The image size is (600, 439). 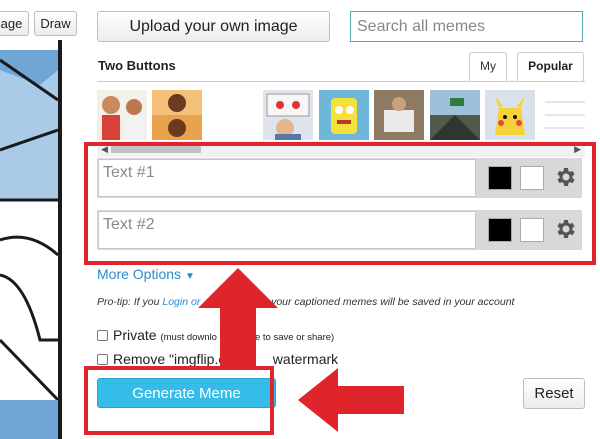 What do you see at coordinates (554, 393) in the screenshot?
I see `reset-button: Reset` at bounding box center [554, 393].